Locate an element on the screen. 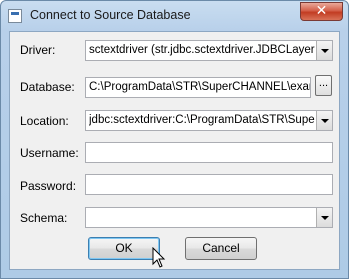 The image size is (349, 279). title-bar: Connect to Source Database ✕ is located at coordinates (174, 16).